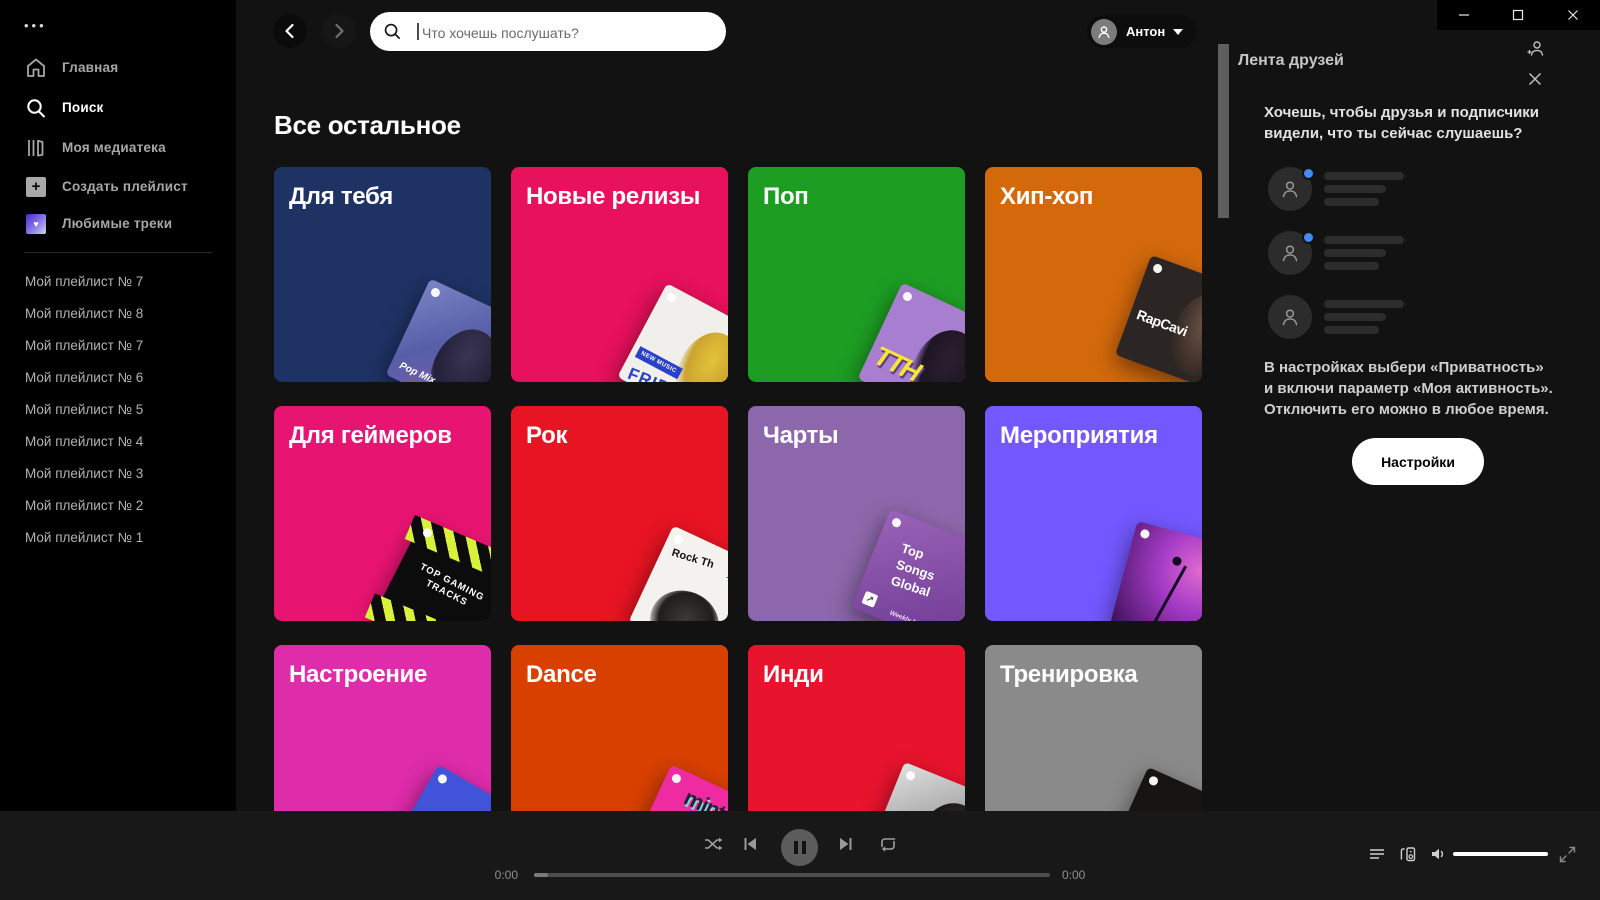  What do you see at coordinates (619, 274) in the screenshot?
I see `category-tile-new-releases: Новые релизы NEW MUSIC FRIDAY` at bounding box center [619, 274].